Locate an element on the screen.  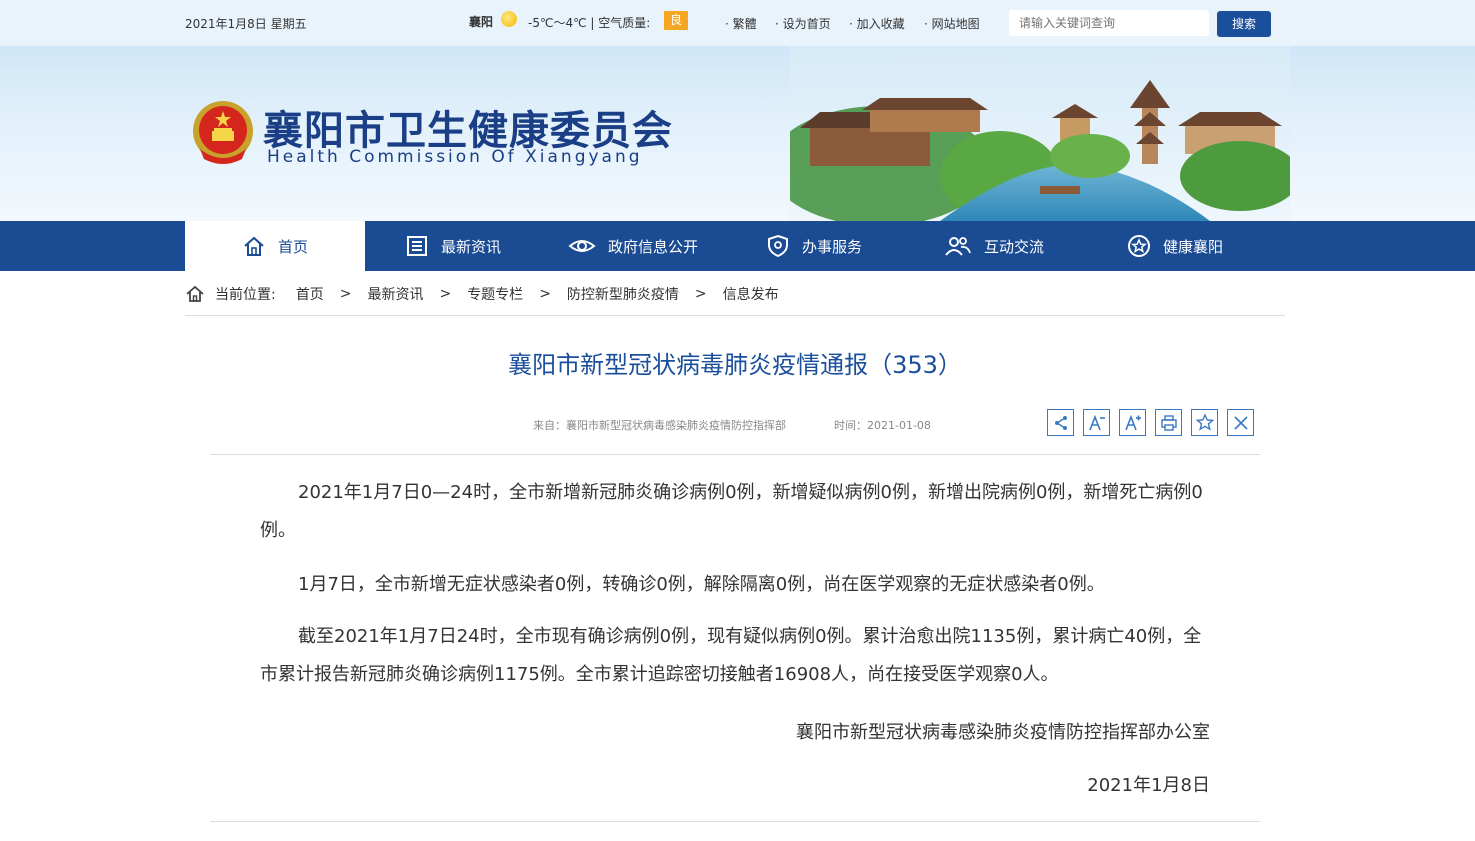
nav-item-label: 政府信息公开 is located at coordinates (653, 246).